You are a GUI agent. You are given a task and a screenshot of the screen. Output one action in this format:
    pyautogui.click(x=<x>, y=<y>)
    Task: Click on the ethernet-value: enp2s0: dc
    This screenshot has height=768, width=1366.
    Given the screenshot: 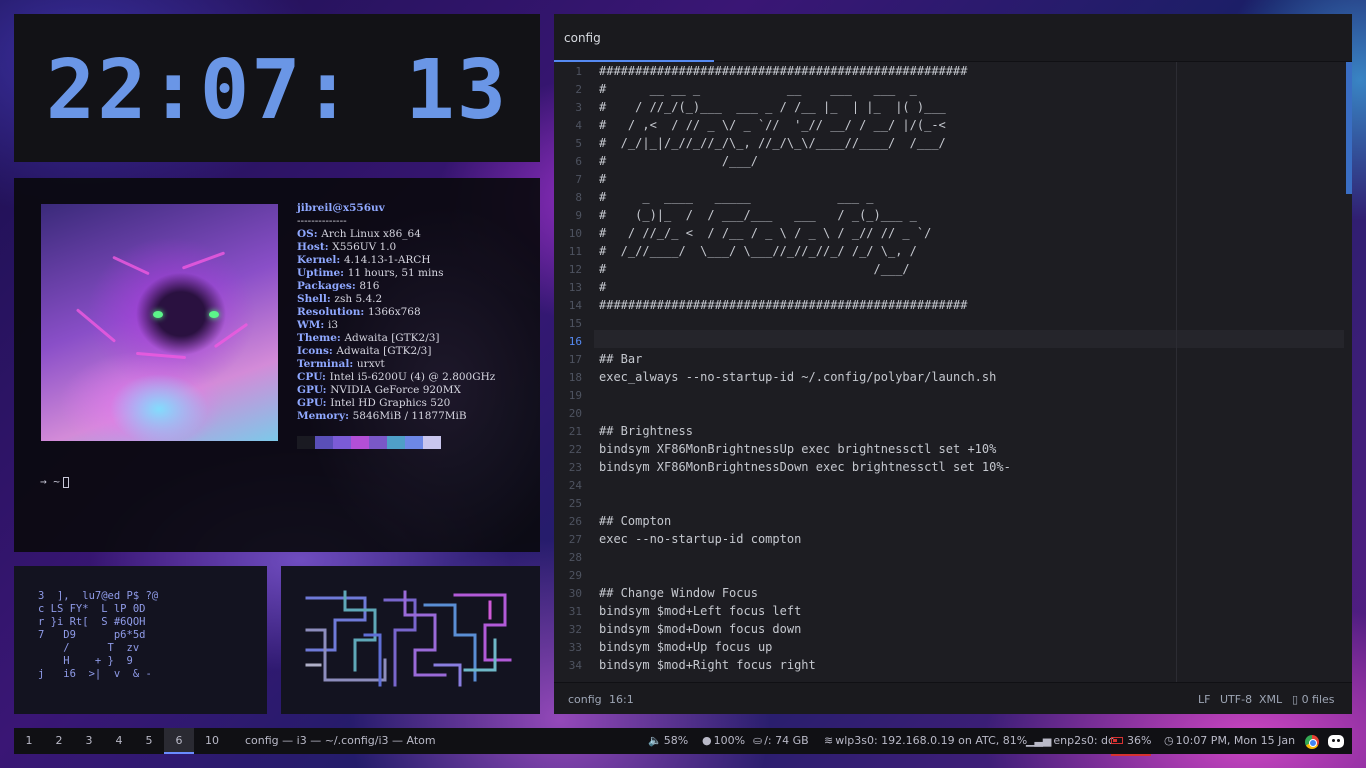 What is the action you would take?
    pyautogui.click(x=1084, y=740)
    